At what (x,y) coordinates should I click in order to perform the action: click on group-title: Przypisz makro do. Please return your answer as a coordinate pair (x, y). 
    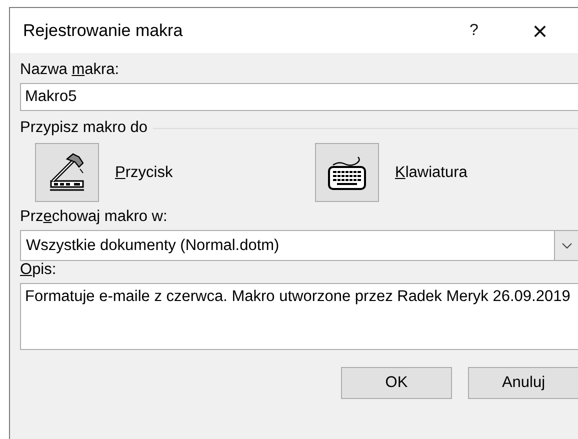
    Looking at the image, I should click on (84, 128).